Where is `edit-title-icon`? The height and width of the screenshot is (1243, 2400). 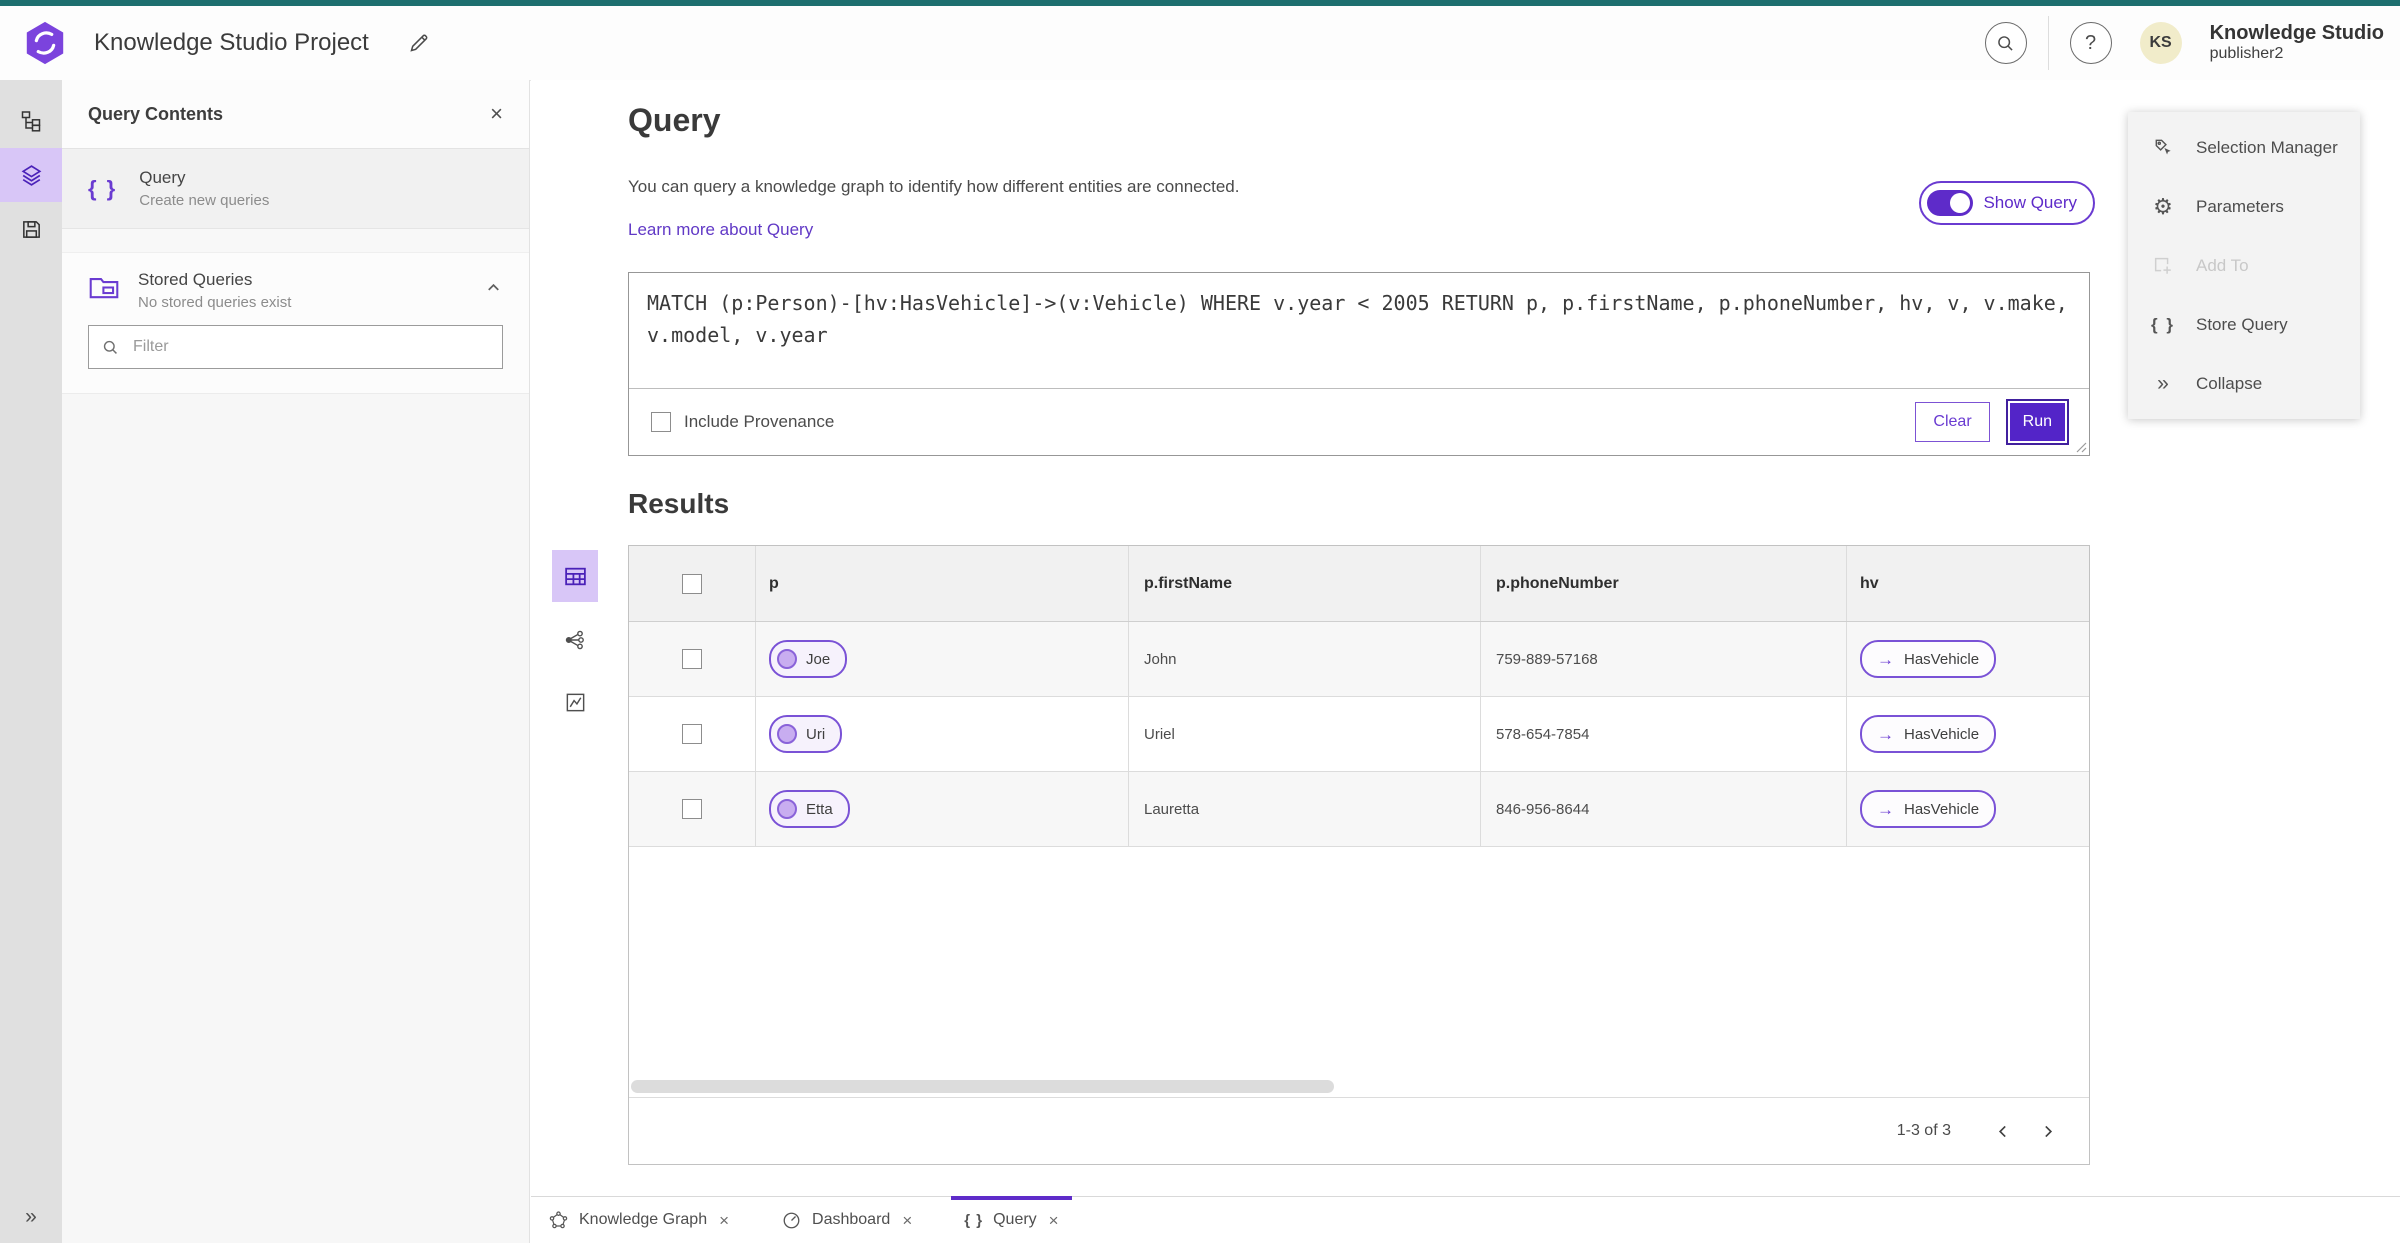
edit-title-icon is located at coordinates (419, 43).